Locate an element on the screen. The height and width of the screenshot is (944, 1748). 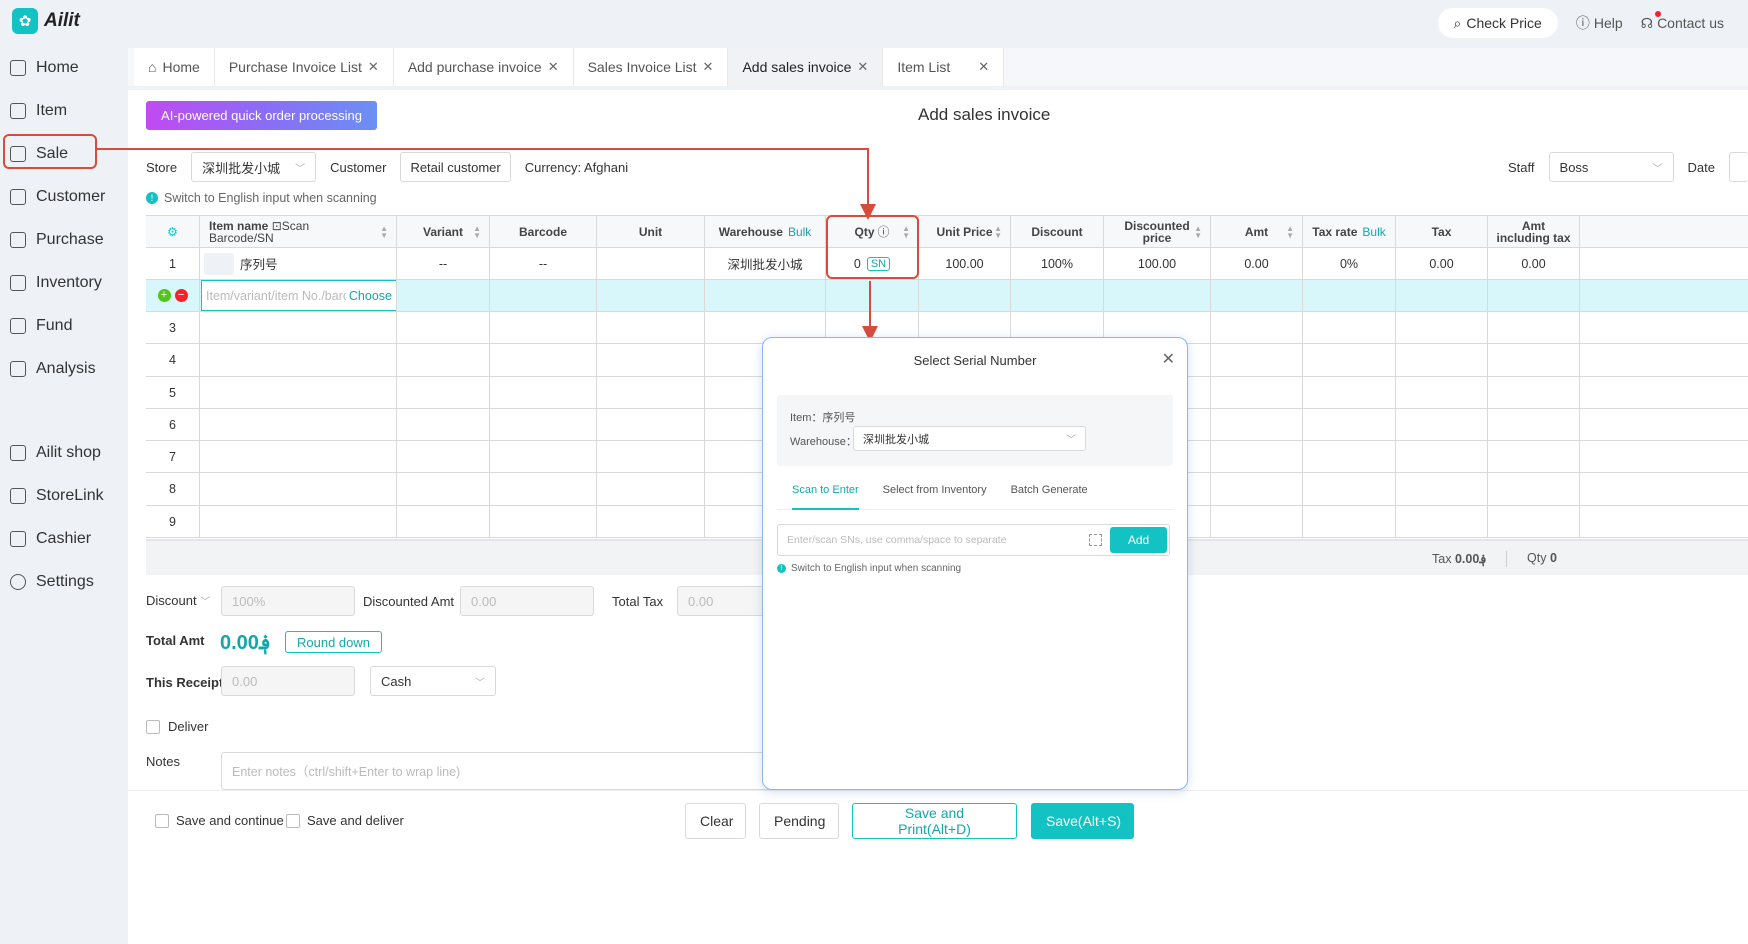
help-link: ⓘ Help is located at coordinates (1599, 23).